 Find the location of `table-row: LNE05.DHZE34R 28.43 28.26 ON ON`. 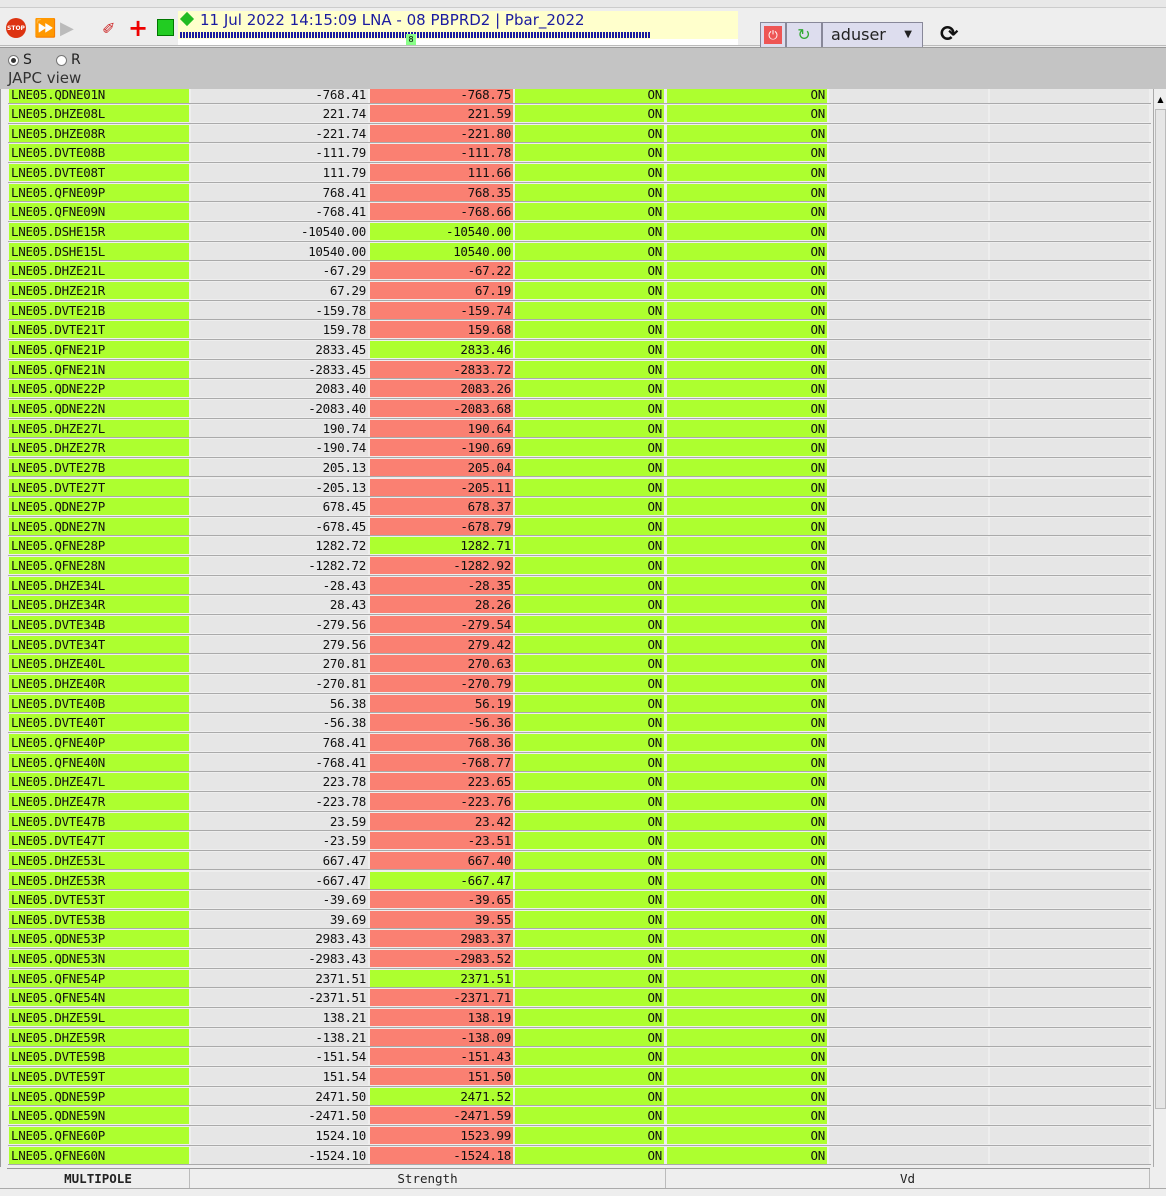

table-row: LNE05.DHZE34R 28.43 28.26 ON ON is located at coordinates (579, 605).